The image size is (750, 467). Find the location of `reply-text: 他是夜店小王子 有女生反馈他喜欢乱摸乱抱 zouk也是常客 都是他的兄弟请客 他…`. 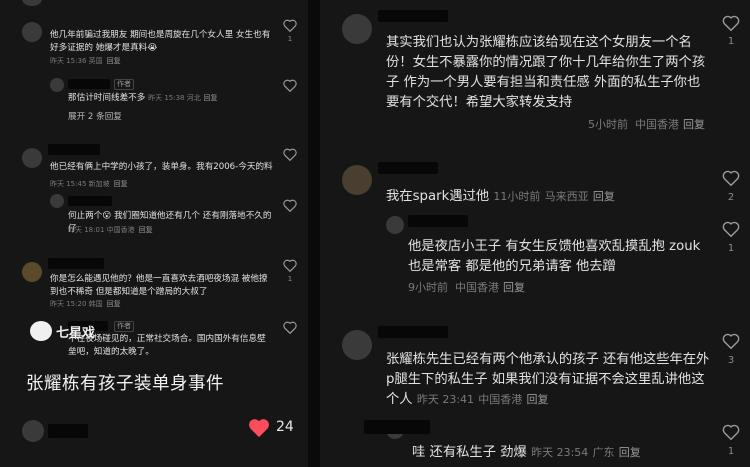

reply-text: 他是夜店小王子 有女生反馈他喜欢乱摸乱抱 zouk也是常客 都是他的兄弟请客 他… is located at coordinates (554, 256).